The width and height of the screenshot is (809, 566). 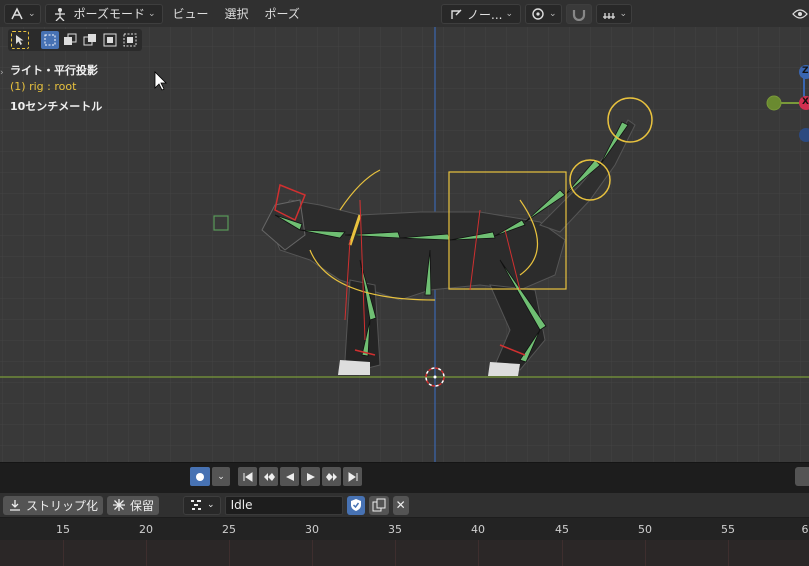 What do you see at coordinates (62, 505) in the screenshot?
I see `push-down-label: ストリップ化` at bounding box center [62, 505].